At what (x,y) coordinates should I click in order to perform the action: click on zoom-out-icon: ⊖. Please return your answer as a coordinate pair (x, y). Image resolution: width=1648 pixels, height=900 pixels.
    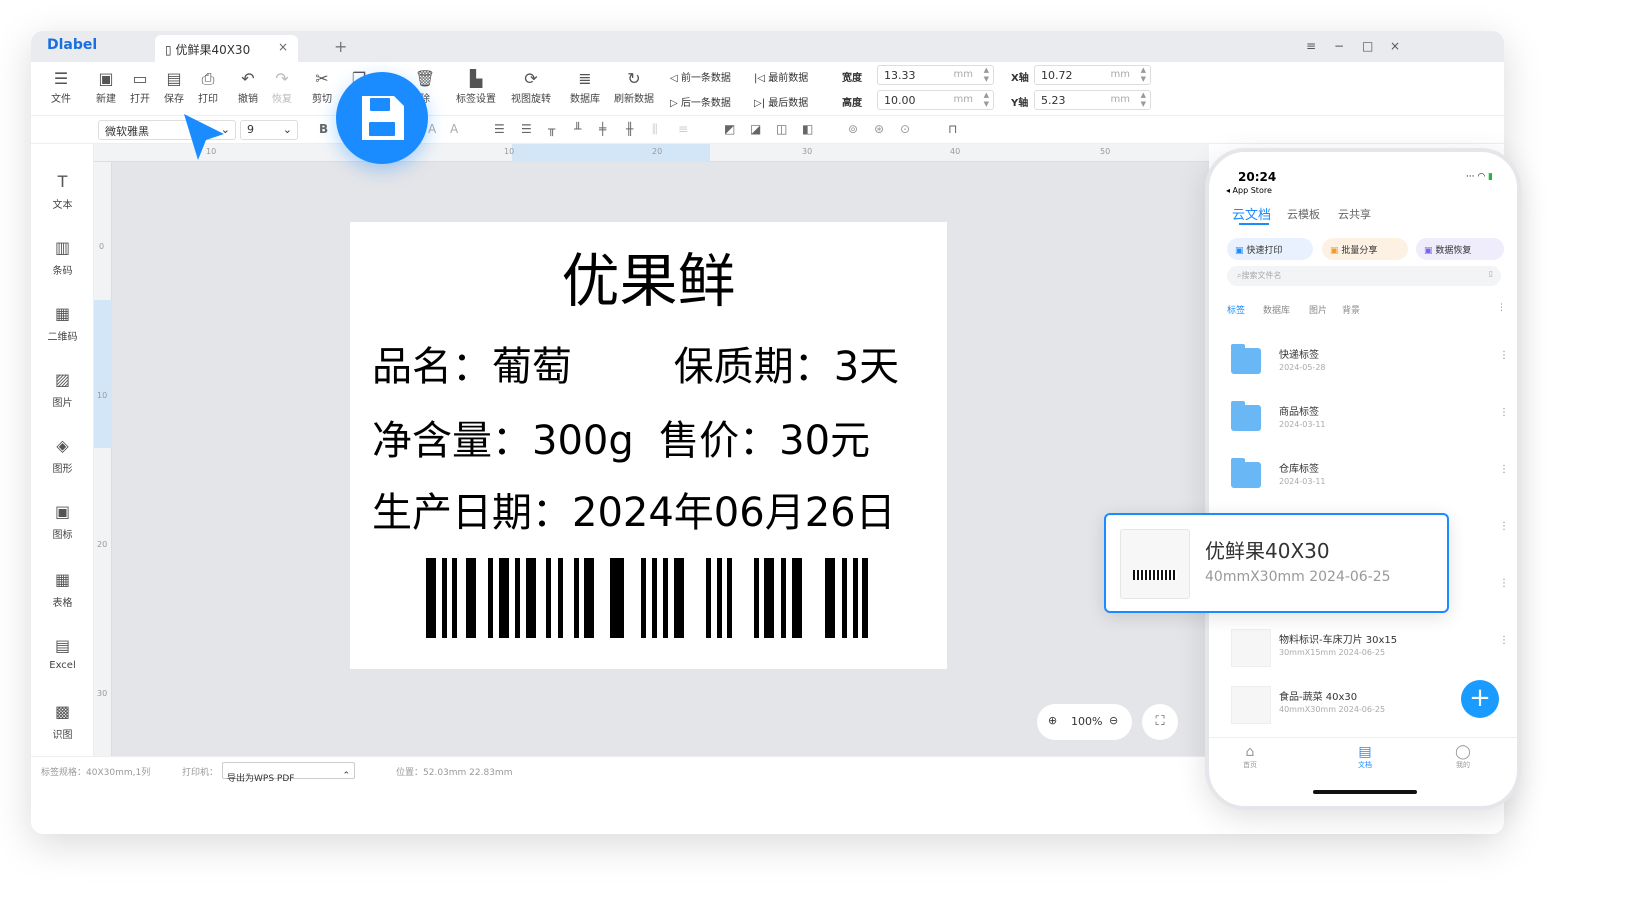
    Looking at the image, I should click on (1113, 720).